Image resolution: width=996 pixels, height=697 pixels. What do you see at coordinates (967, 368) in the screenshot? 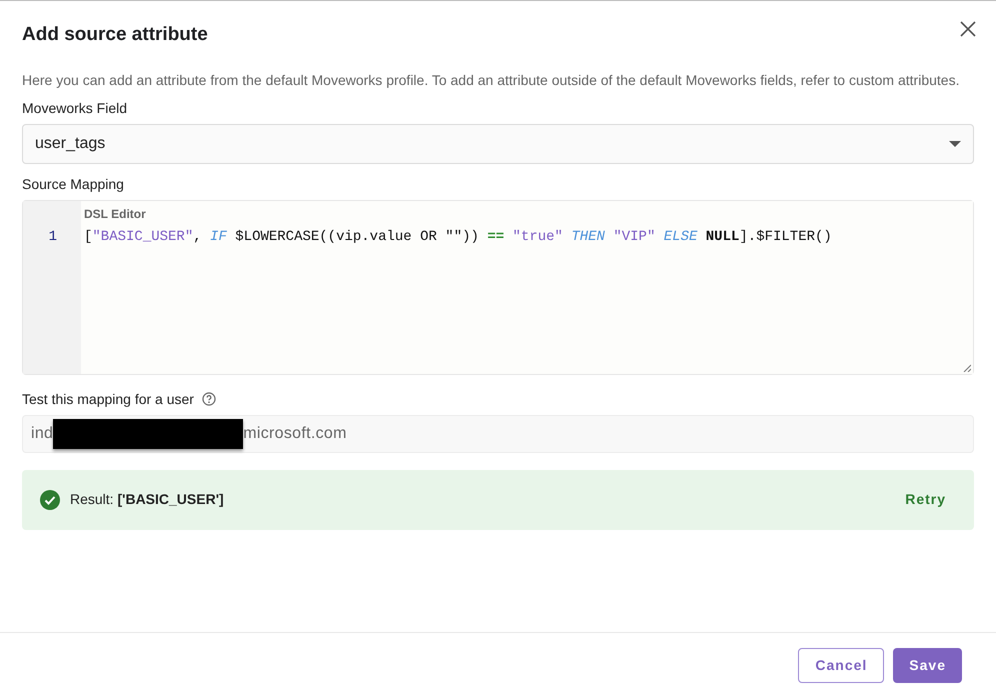
I see `resize-handle-icon` at bounding box center [967, 368].